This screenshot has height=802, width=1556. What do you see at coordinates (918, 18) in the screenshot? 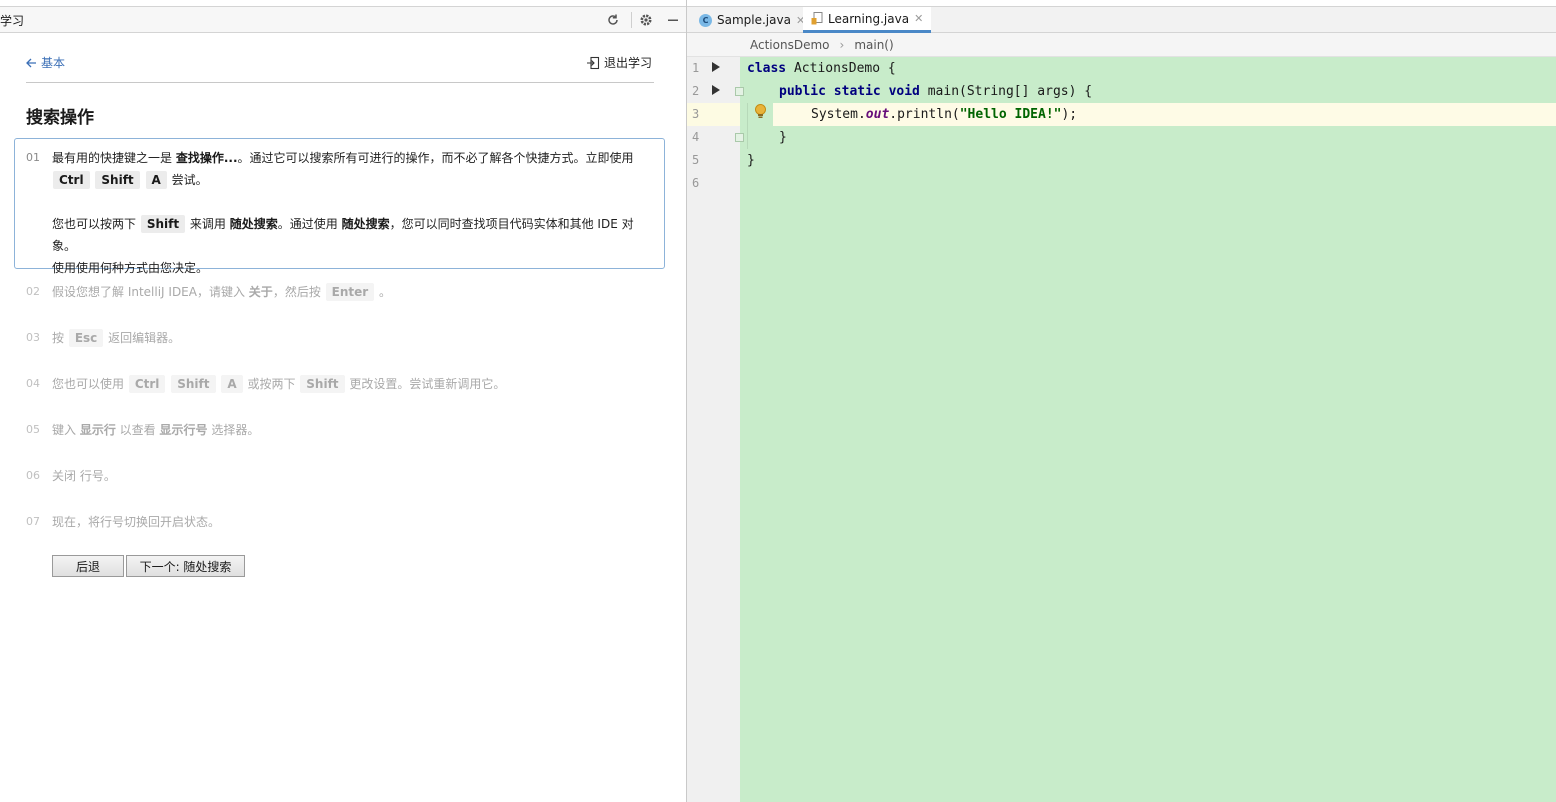
I see `close-icon: ✕` at bounding box center [918, 18].